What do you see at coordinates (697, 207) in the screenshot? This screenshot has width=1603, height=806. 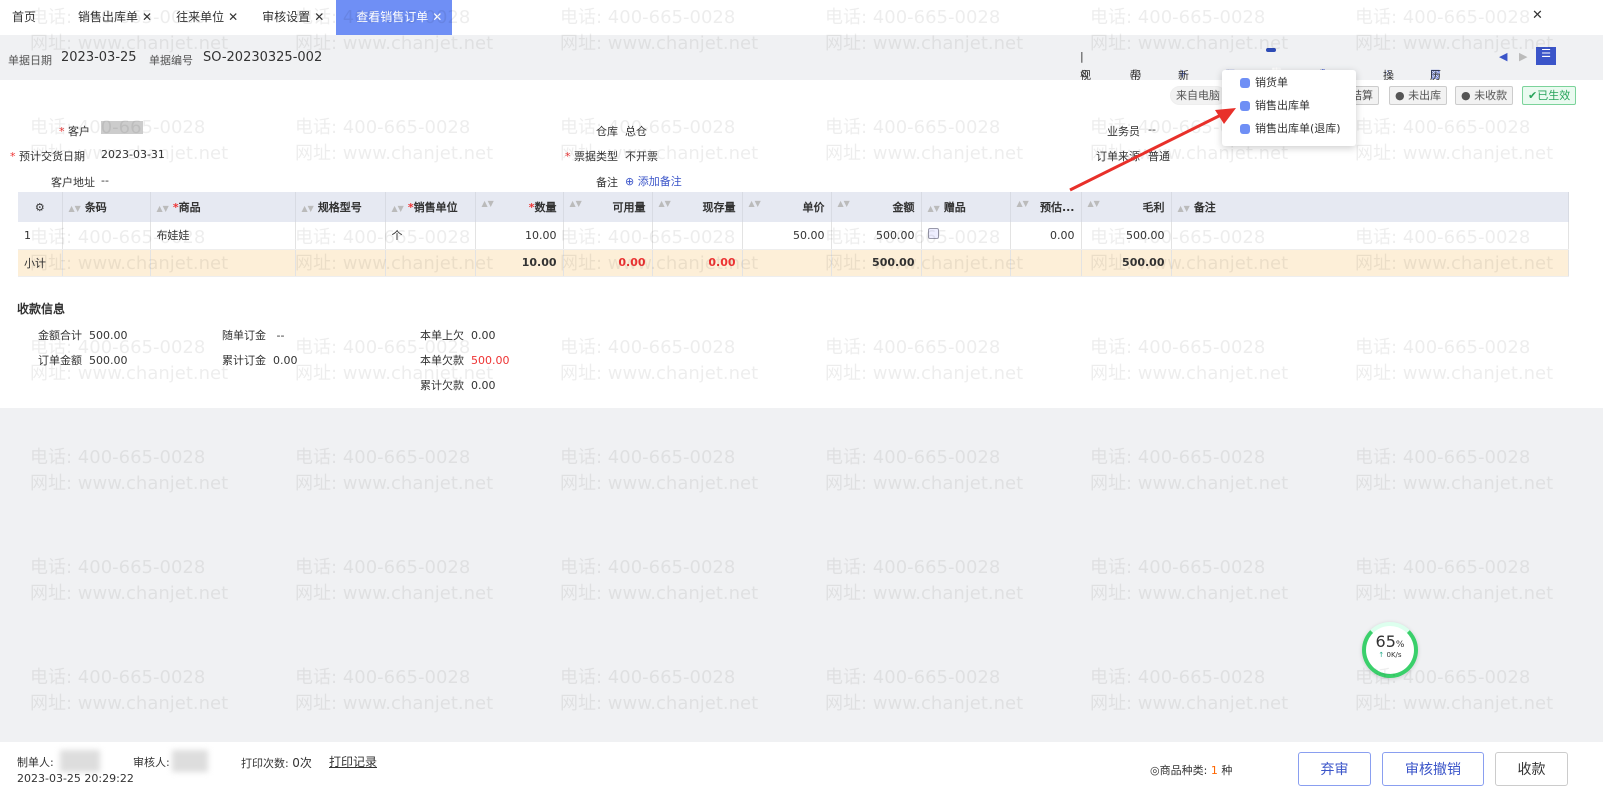 I see `col-stock: ▲▼ 现存量` at bounding box center [697, 207].